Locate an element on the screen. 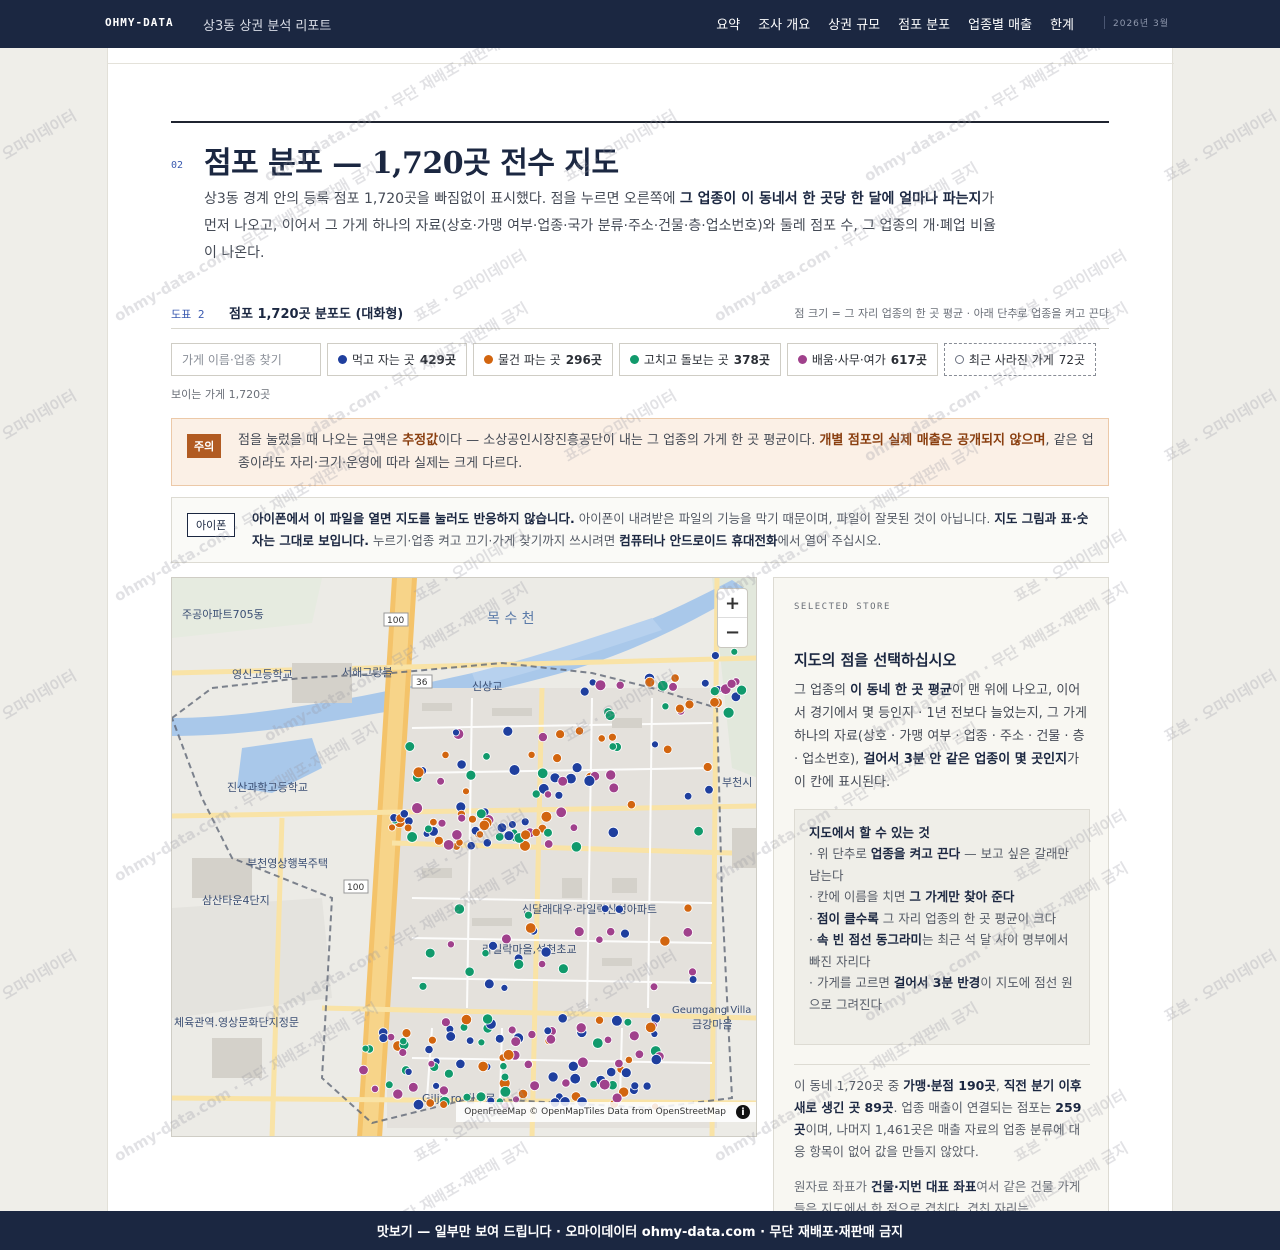  nav-store-distribution: 점포 분포 is located at coordinates (924, 23).